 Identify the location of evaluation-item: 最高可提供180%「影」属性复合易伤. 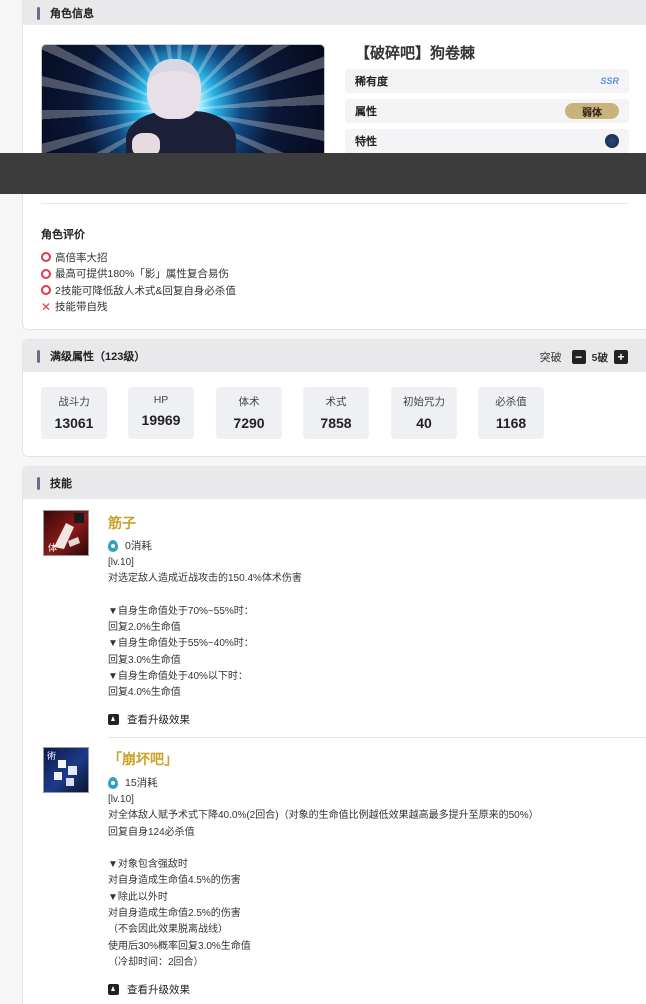
(138, 274).